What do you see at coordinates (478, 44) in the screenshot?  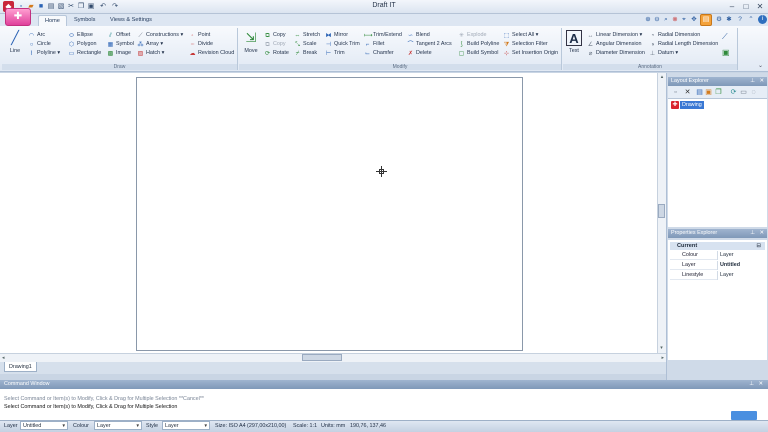 I see `build-polyline-button: ⟆ Build Polyline` at bounding box center [478, 44].